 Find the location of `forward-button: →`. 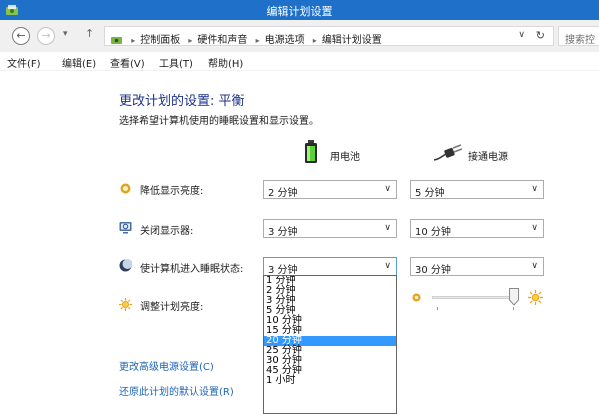

forward-button: → is located at coordinates (46, 36).